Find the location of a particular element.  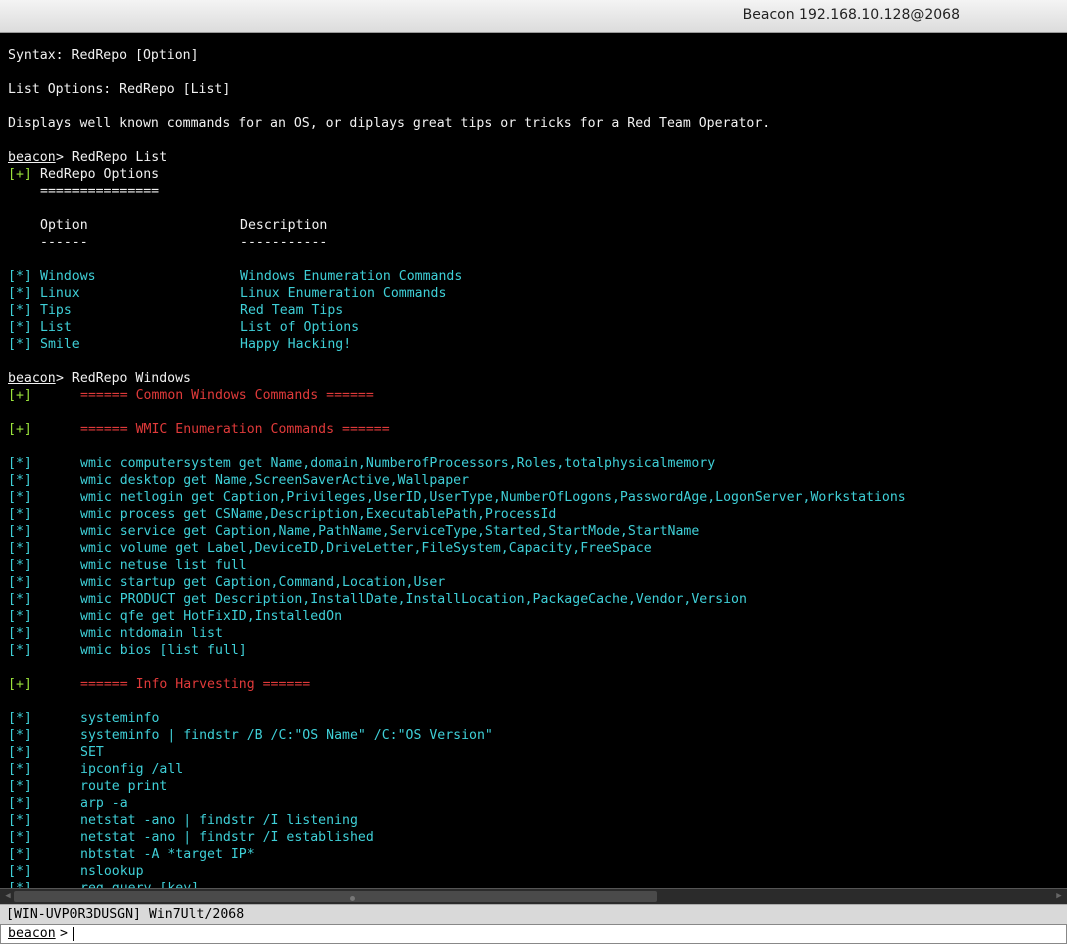

console-text: netstat -ano | findstr /I established is located at coordinates (227, 837).